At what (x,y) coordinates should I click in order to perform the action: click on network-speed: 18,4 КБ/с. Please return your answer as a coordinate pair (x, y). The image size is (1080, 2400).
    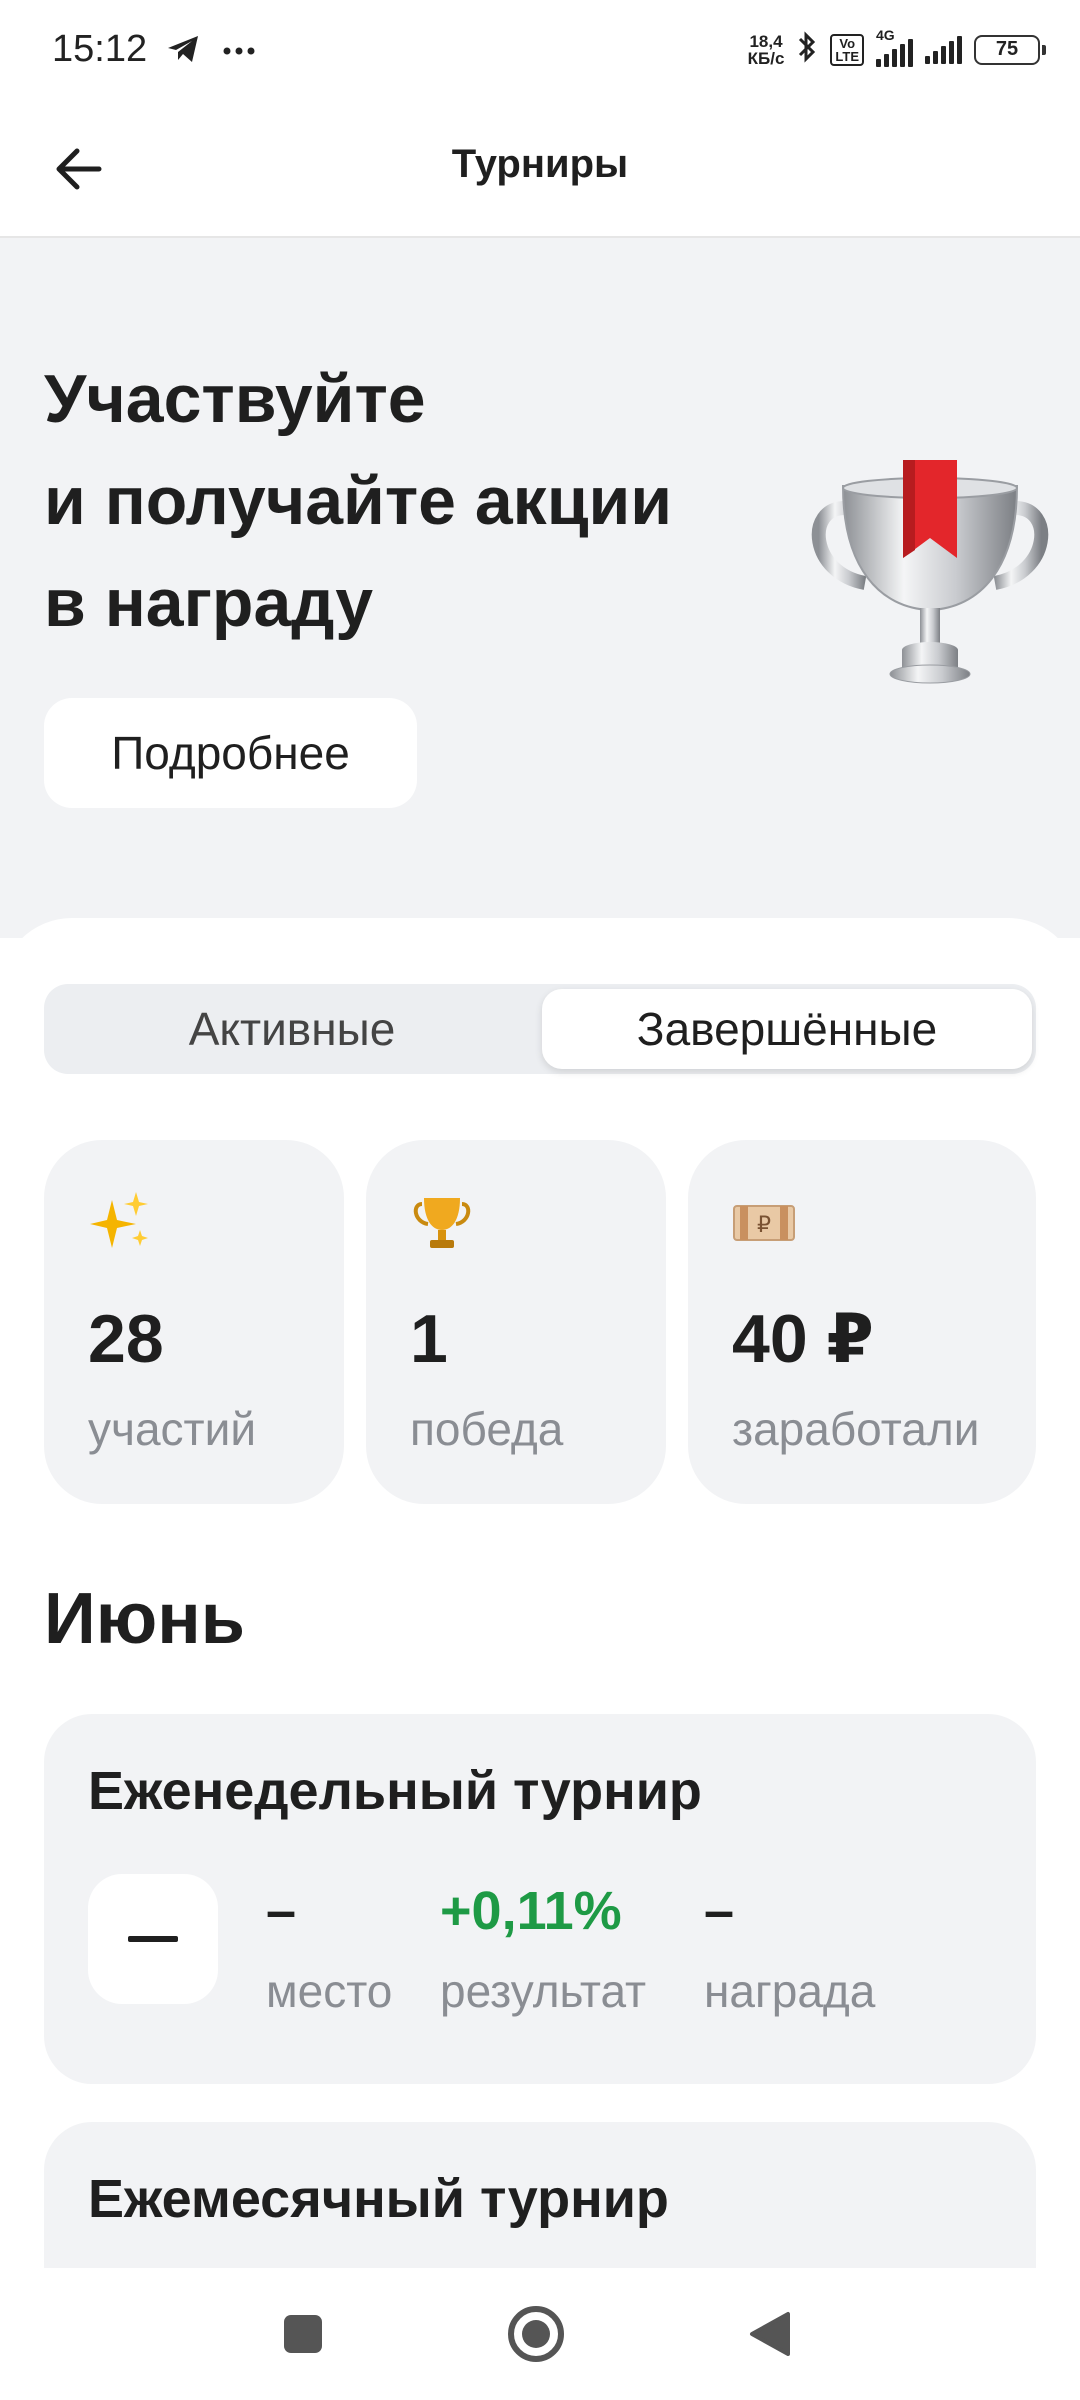
    Looking at the image, I should click on (766, 50).